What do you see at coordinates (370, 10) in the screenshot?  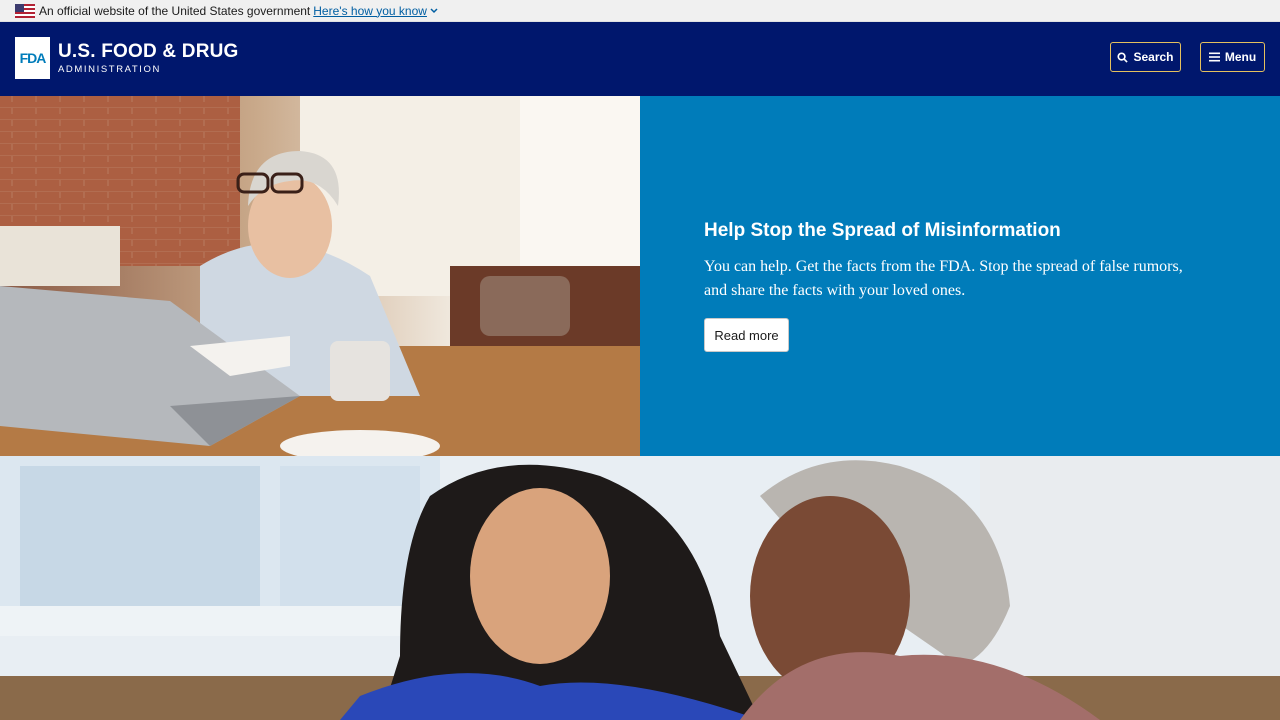 I see `heres-how-you-know-label: Here's how you know` at bounding box center [370, 10].